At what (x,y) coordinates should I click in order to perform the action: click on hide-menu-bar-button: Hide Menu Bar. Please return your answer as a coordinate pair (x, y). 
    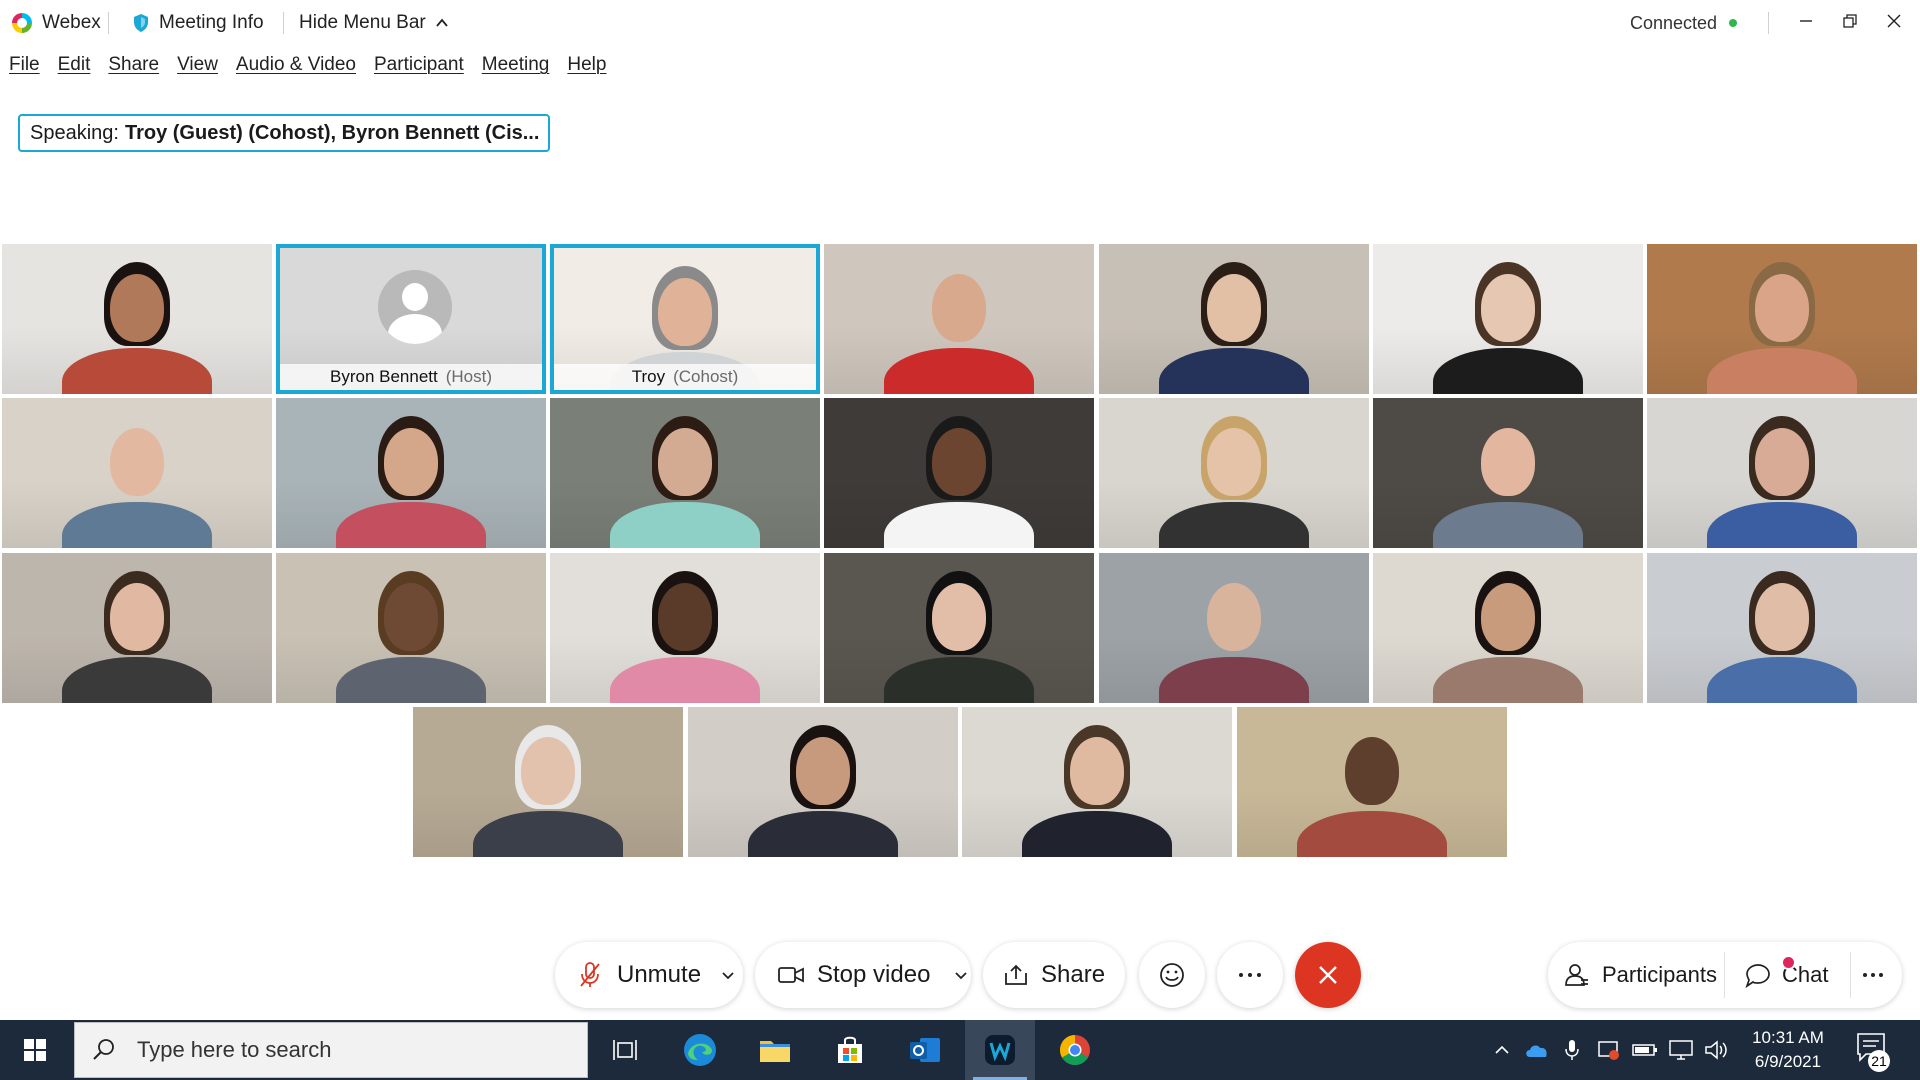
    Looking at the image, I should click on (374, 23).